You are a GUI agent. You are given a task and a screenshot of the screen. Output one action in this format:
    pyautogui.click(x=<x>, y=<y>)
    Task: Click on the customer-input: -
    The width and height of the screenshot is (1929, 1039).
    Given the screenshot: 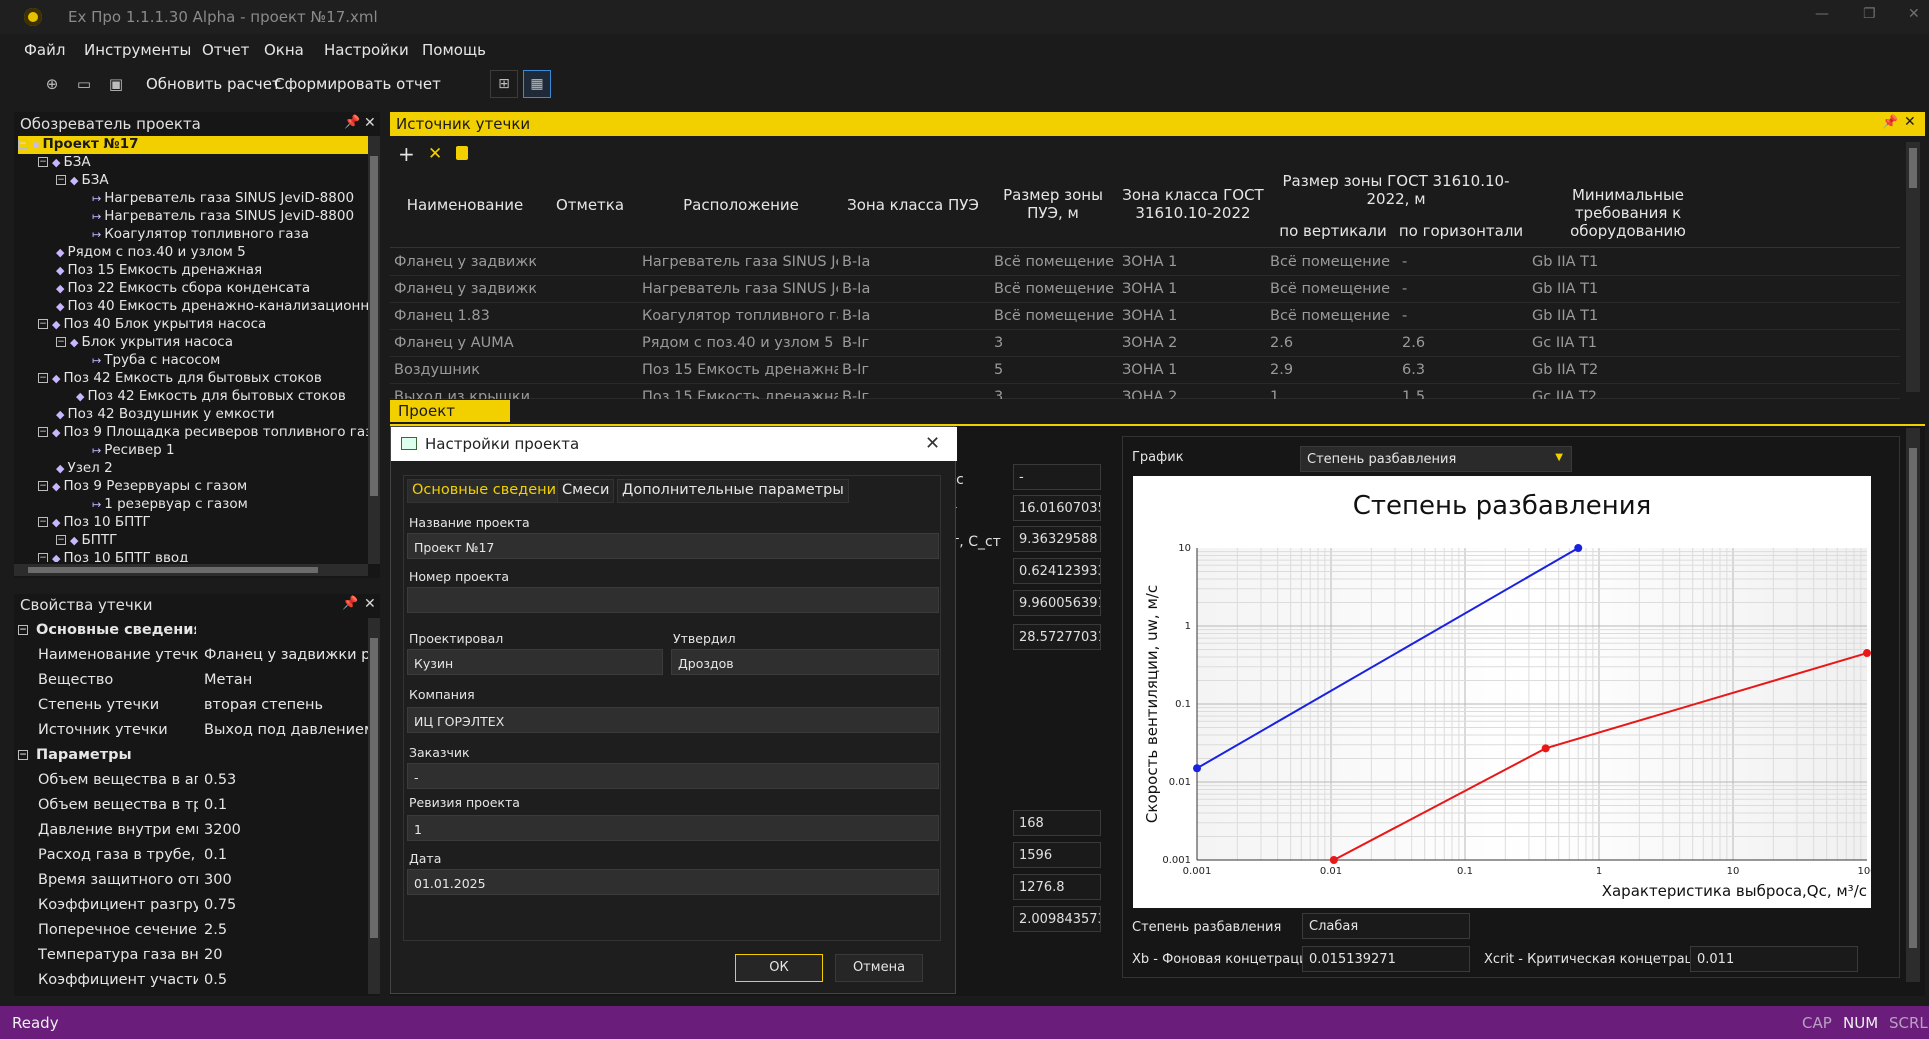 What is the action you would take?
    pyautogui.click(x=673, y=776)
    